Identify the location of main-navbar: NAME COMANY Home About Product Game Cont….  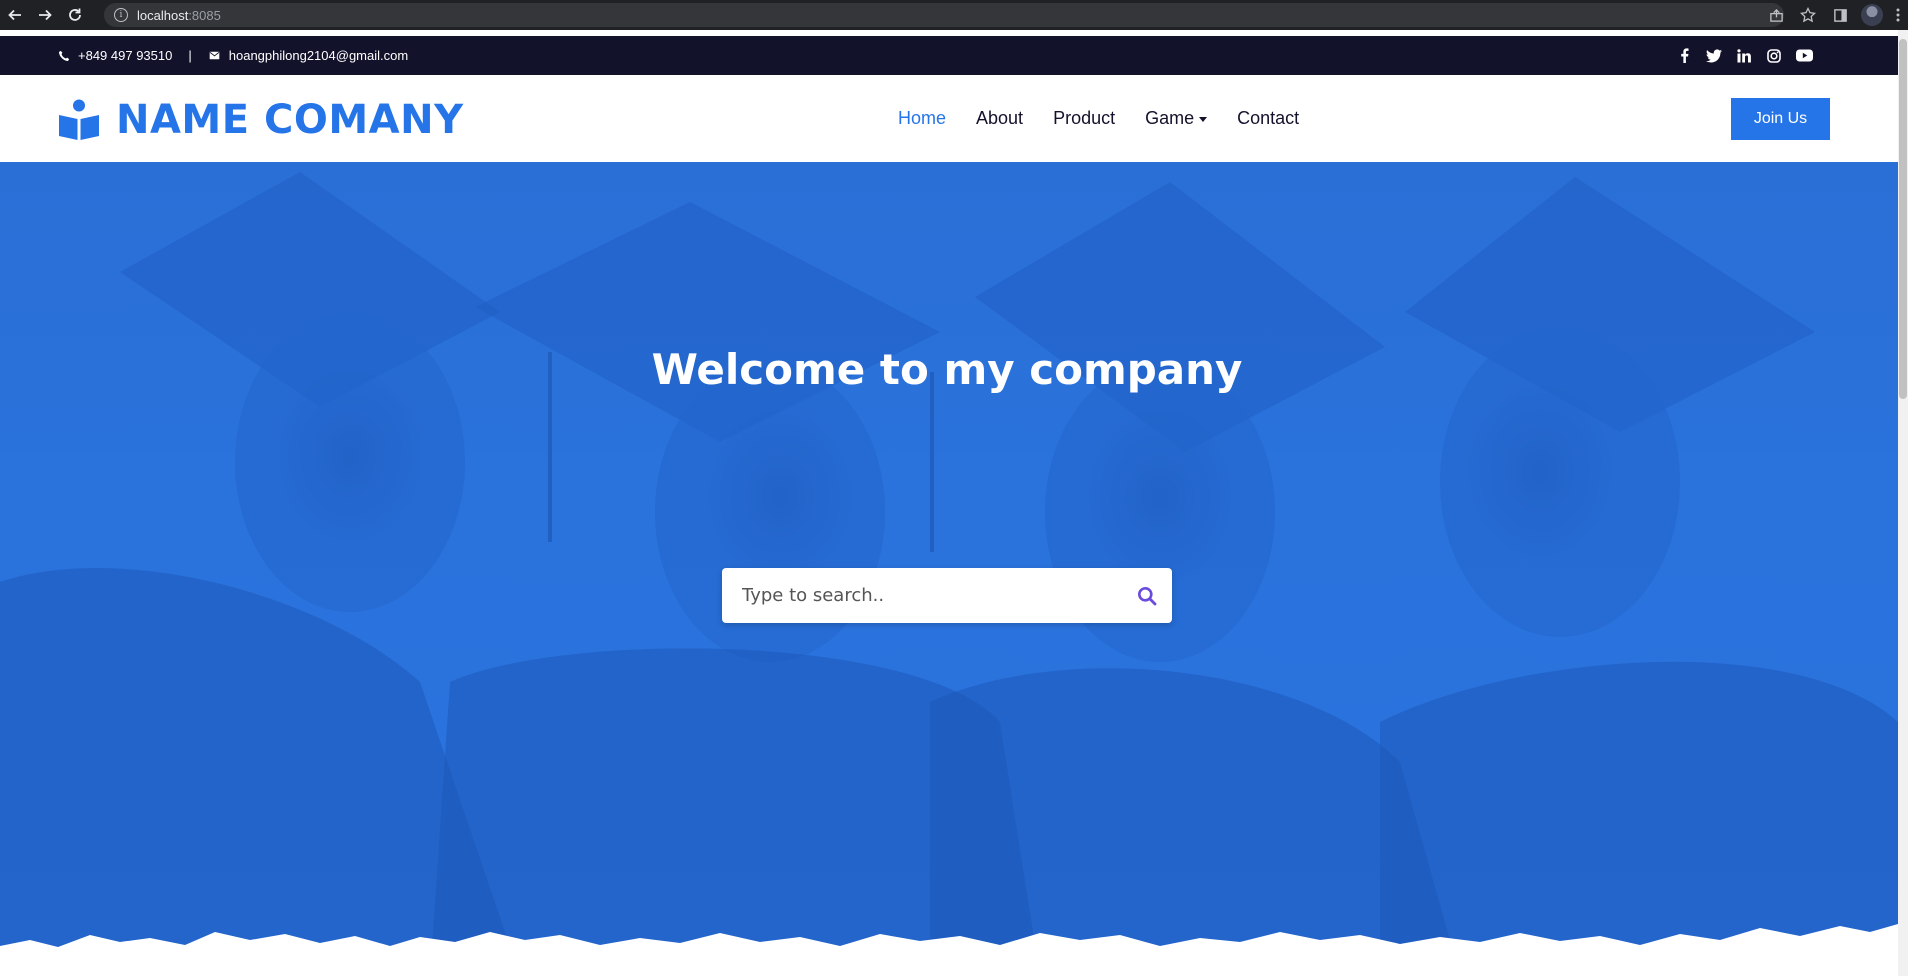
(954, 118).